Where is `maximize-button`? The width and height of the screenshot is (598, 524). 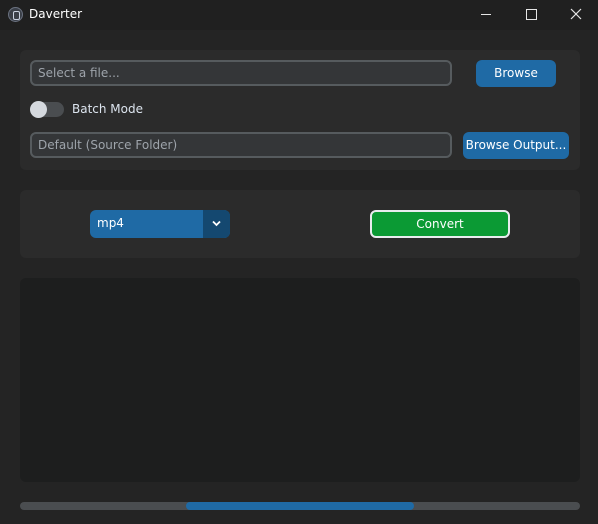
maximize-button is located at coordinates (532, 15).